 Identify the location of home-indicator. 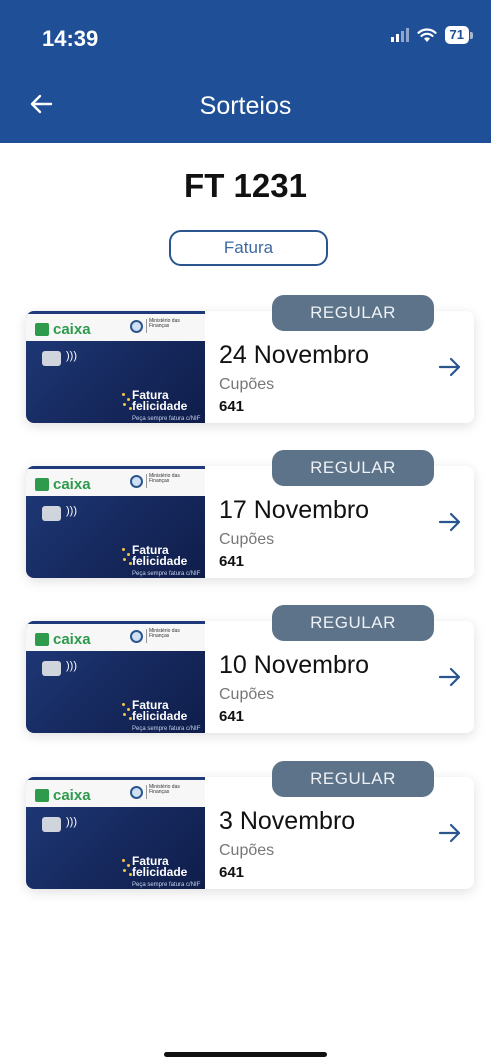
(245, 1054).